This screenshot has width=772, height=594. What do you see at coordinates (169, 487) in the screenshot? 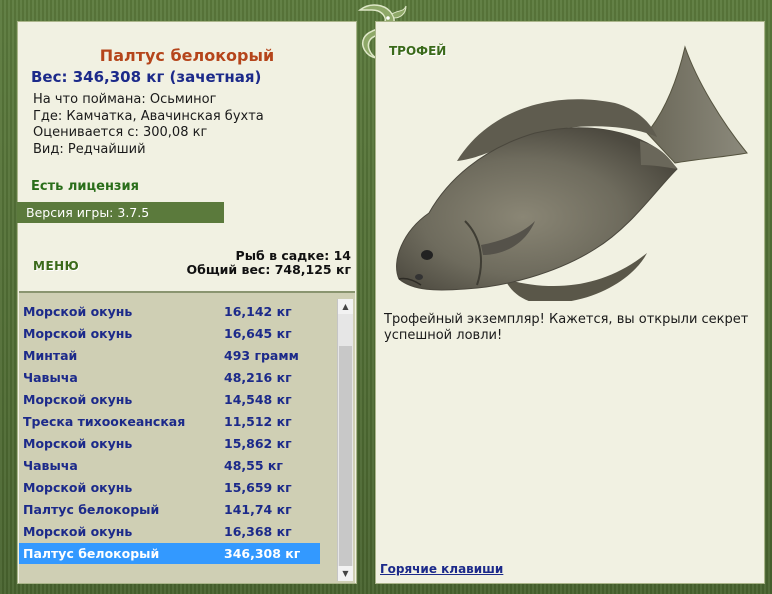
I see `catch-row: Морской окунь 15,659 кг` at bounding box center [169, 487].